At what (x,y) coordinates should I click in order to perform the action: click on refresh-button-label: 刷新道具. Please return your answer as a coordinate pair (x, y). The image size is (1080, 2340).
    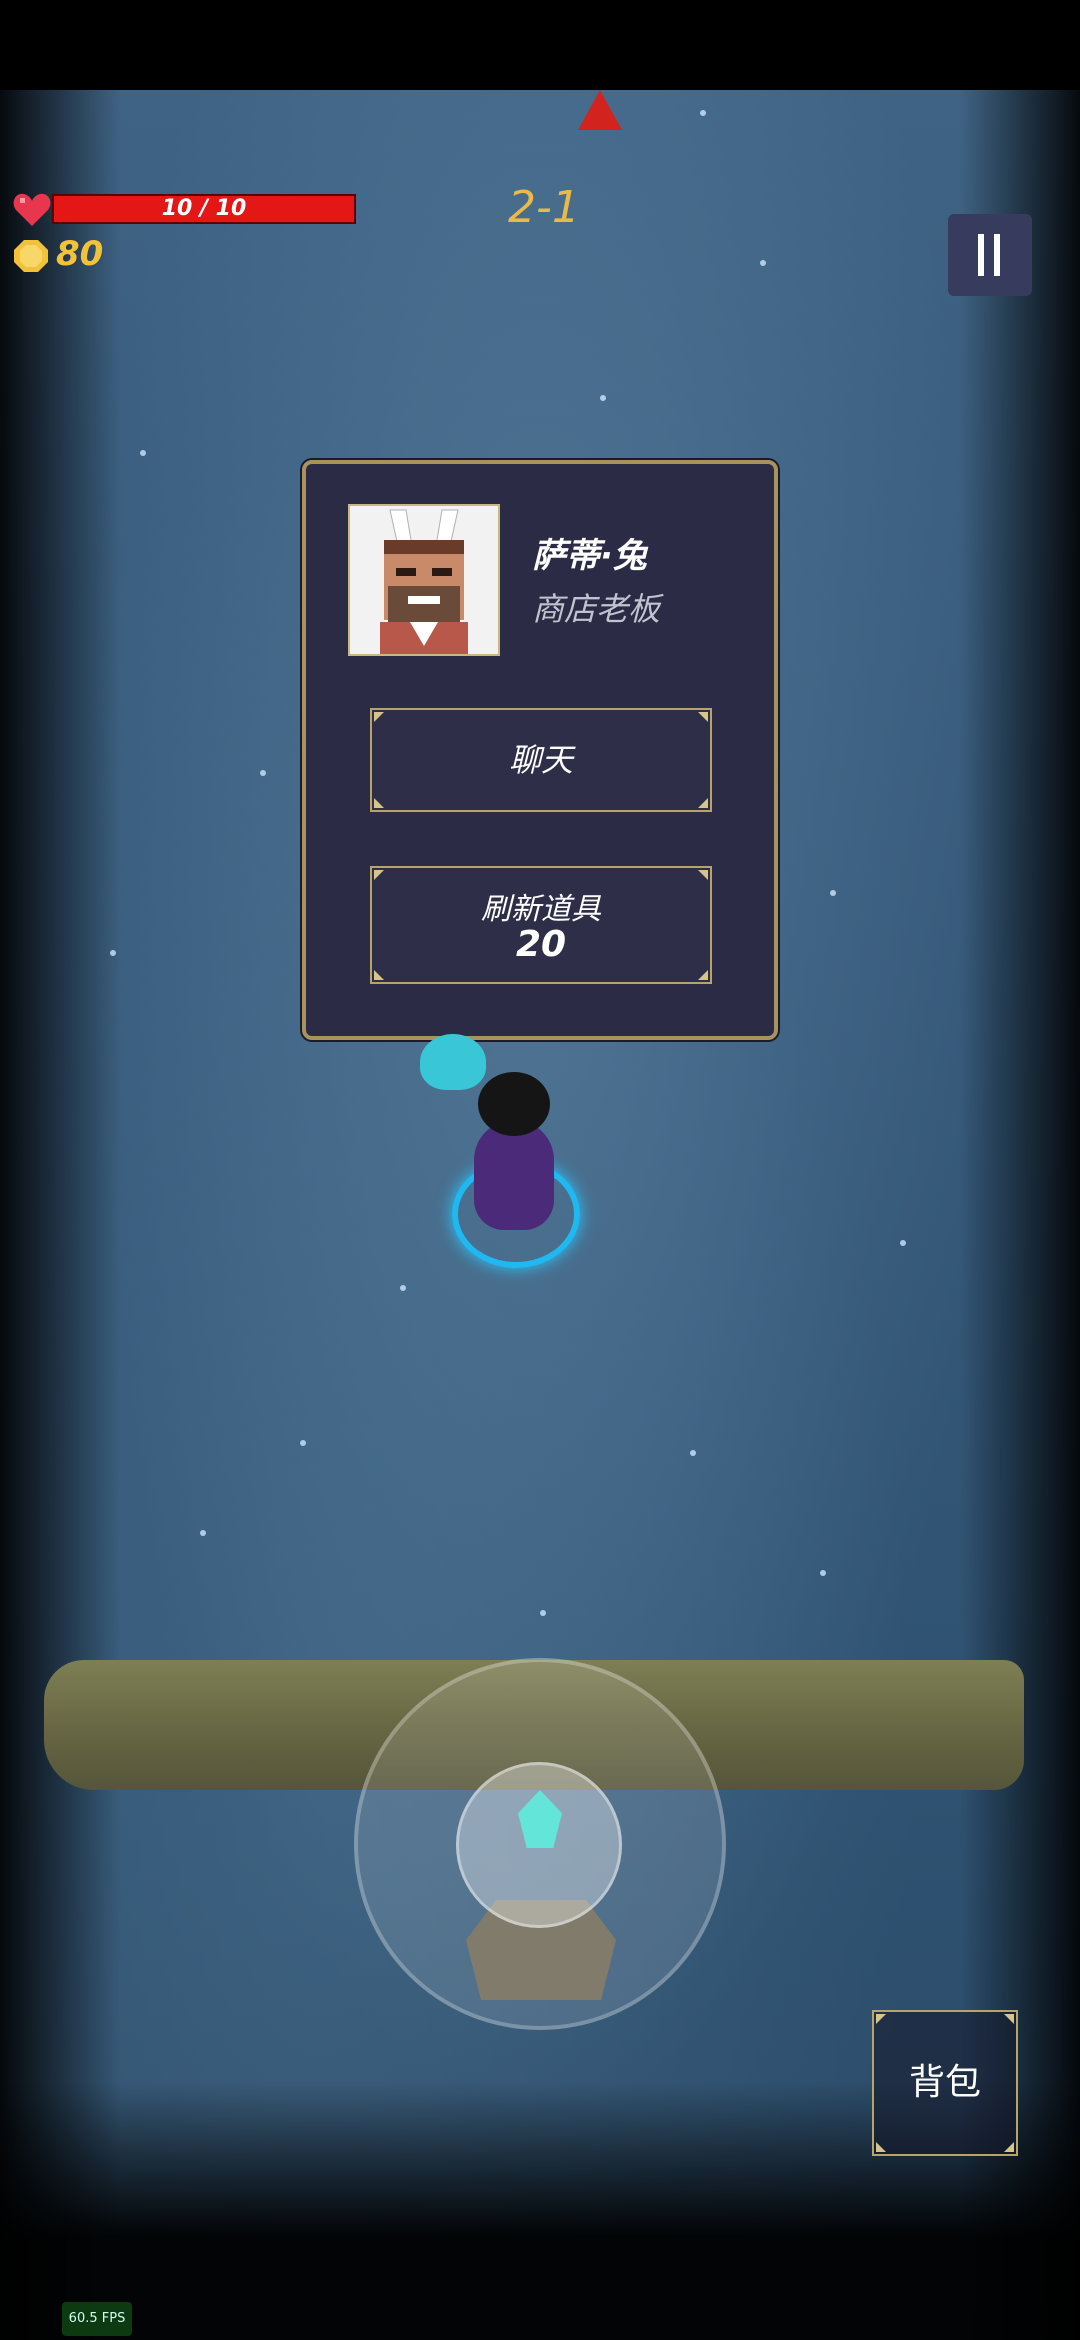
    Looking at the image, I should click on (541, 909).